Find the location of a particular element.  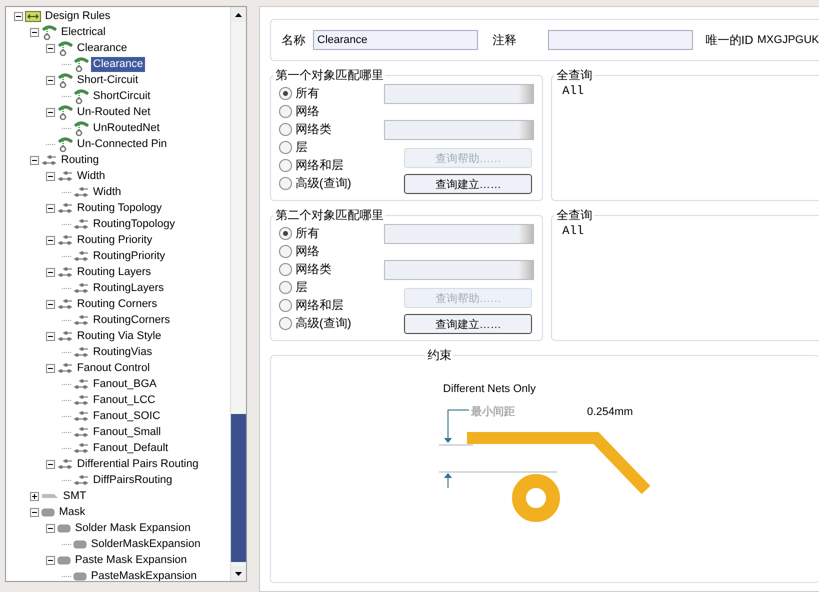

tree-item: Design Rules is located at coordinates (77, 16).